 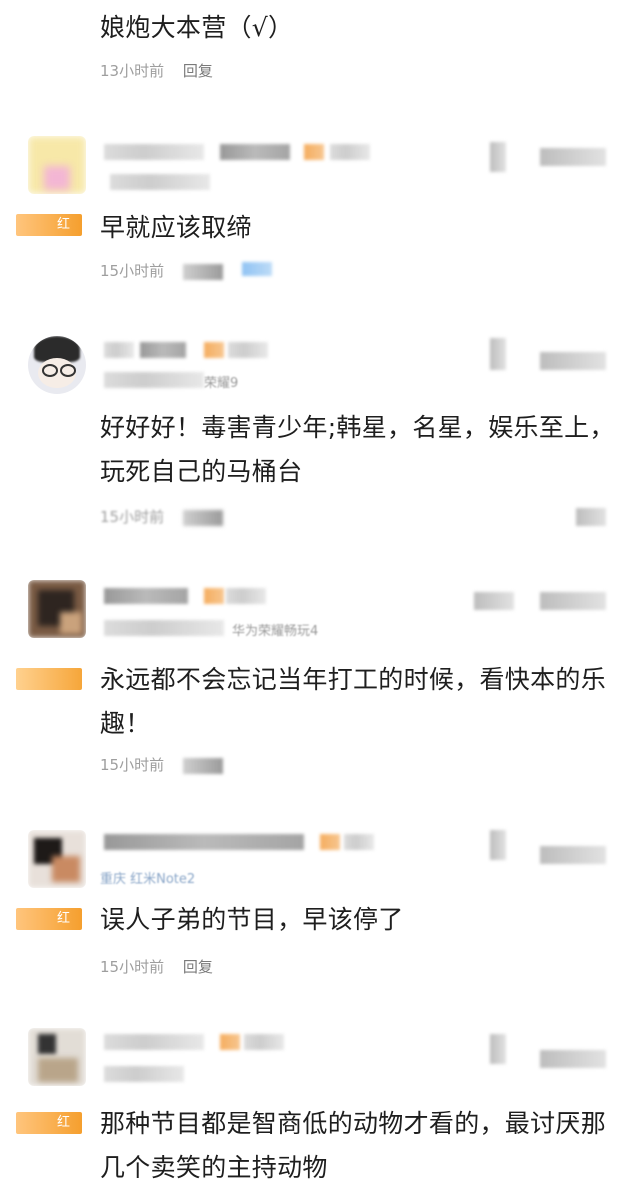 What do you see at coordinates (132, 71) in the screenshot?
I see `comment-time: 13小时前` at bounding box center [132, 71].